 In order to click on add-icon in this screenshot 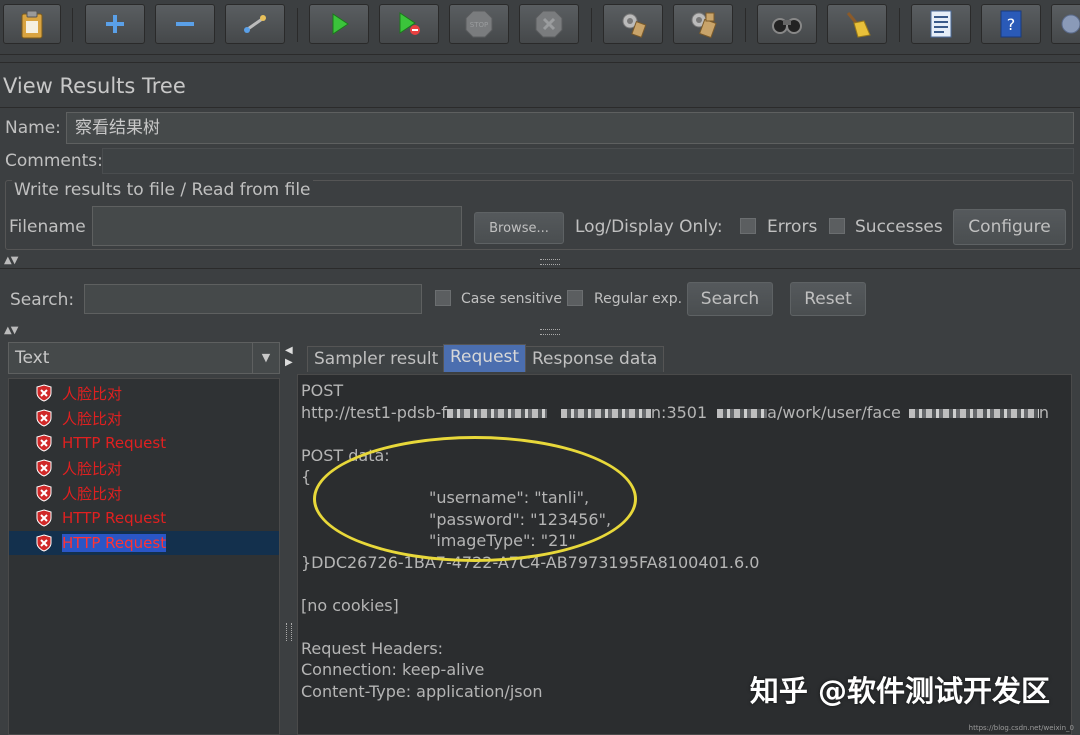, I will do `click(115, 24)`.